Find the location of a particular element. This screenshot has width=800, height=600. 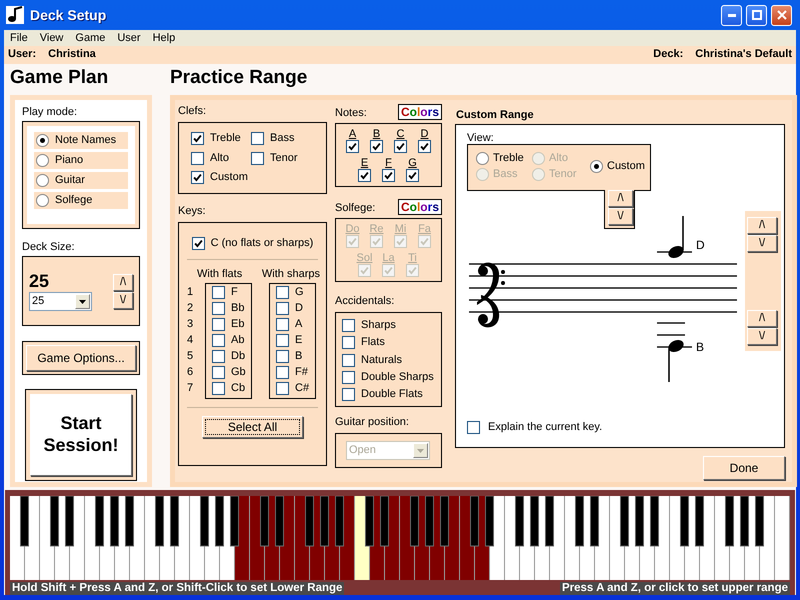

field-label: Guitar position: is located at coordinates (372, 423).